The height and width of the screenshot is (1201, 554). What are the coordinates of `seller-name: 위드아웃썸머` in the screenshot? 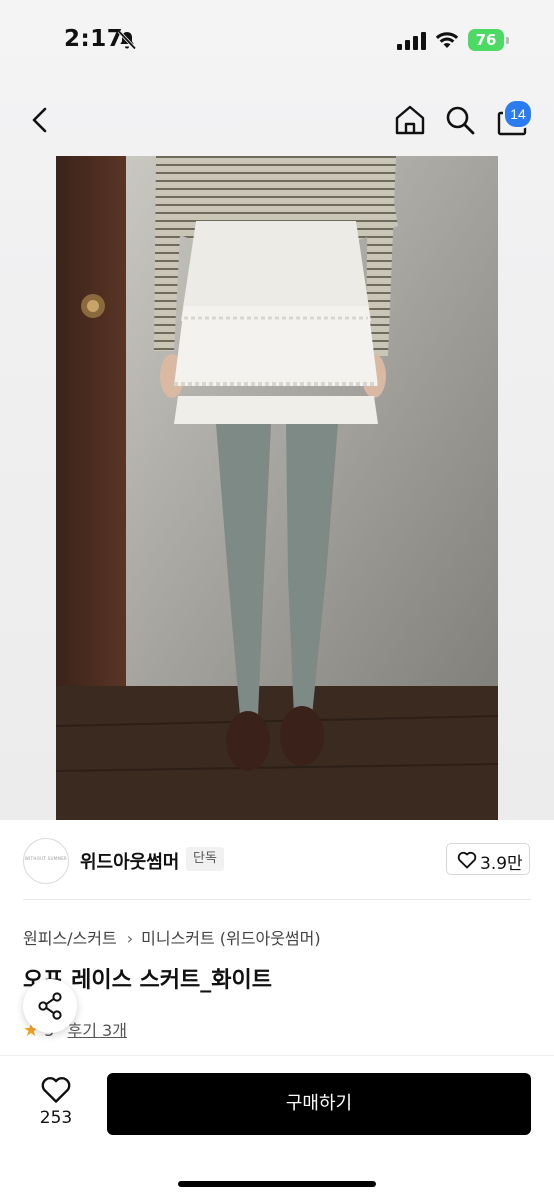 It's located at (129, 861).